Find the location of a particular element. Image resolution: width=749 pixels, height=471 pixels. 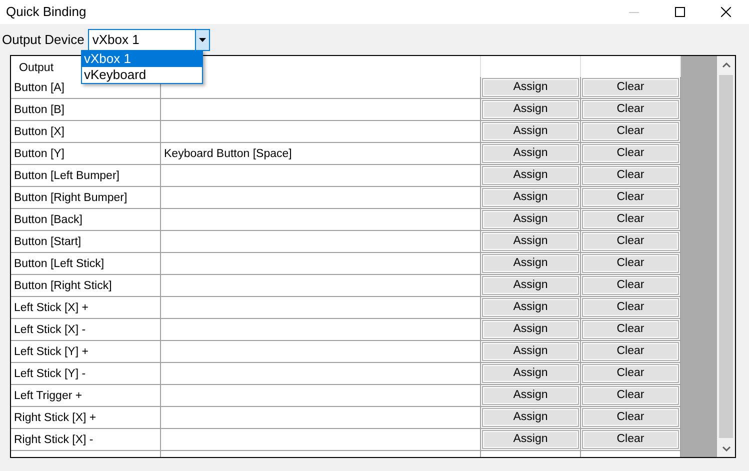

table-cell: Right Stick [X] - is located at coordinates (86, 440).